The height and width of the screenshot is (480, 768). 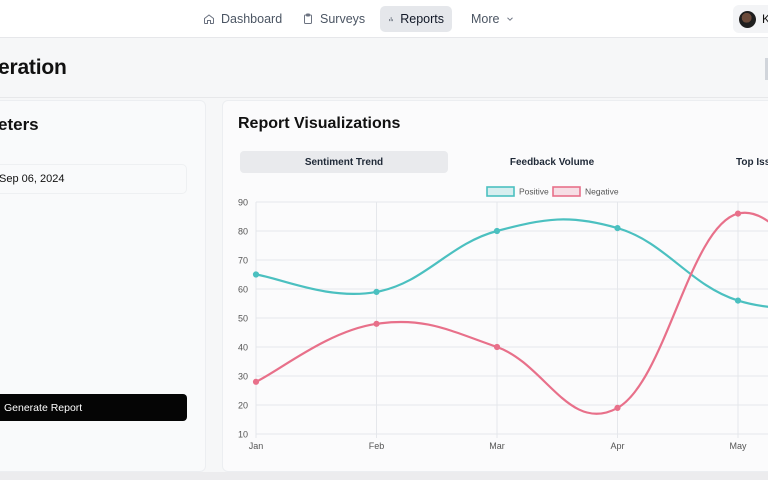 What do you see at coordinates (19, 124) in the screenshot?
I see `parameters-heading: eters` at bounding box center [19, 124].